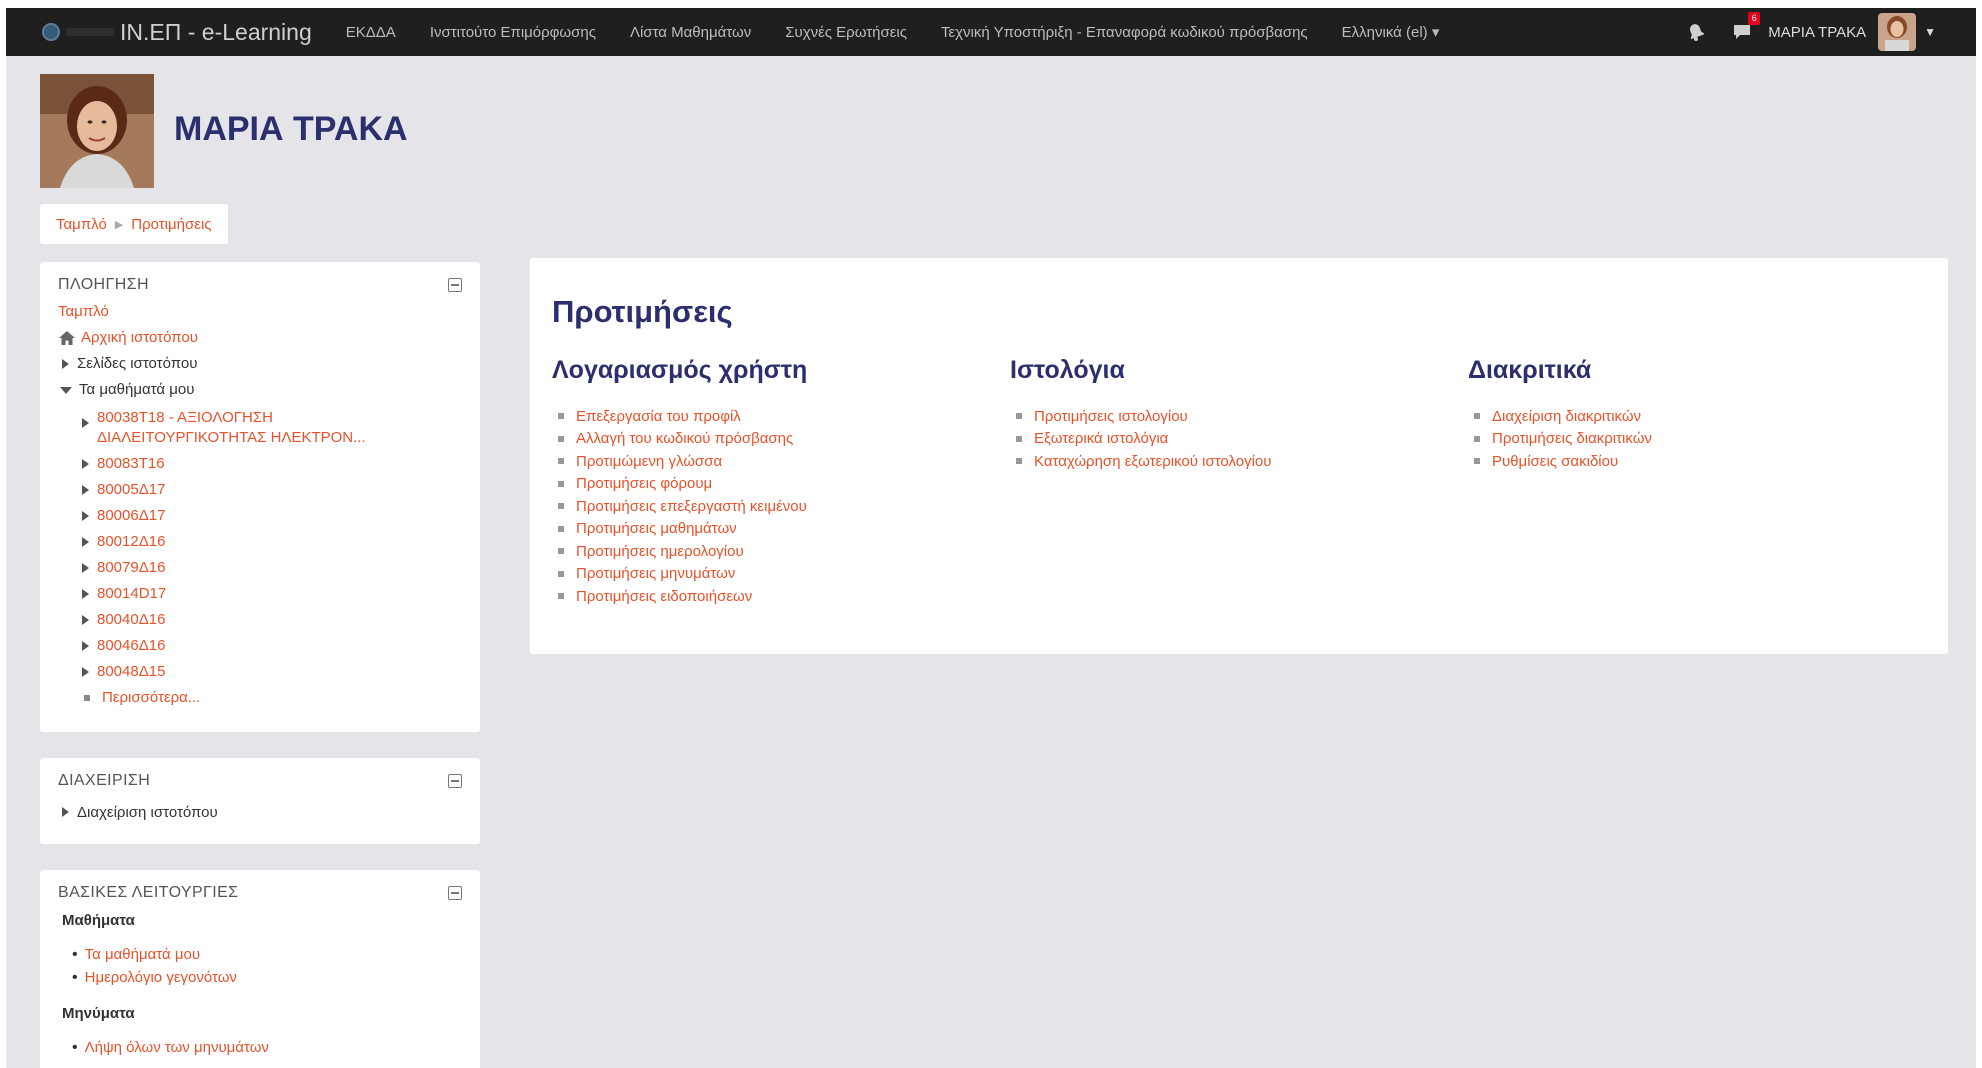  I want to click on administration-block: ΔΙΑΧΕΙΡΙΣΗ Διαχείριση ιστοτόπου, so click(260, 801).